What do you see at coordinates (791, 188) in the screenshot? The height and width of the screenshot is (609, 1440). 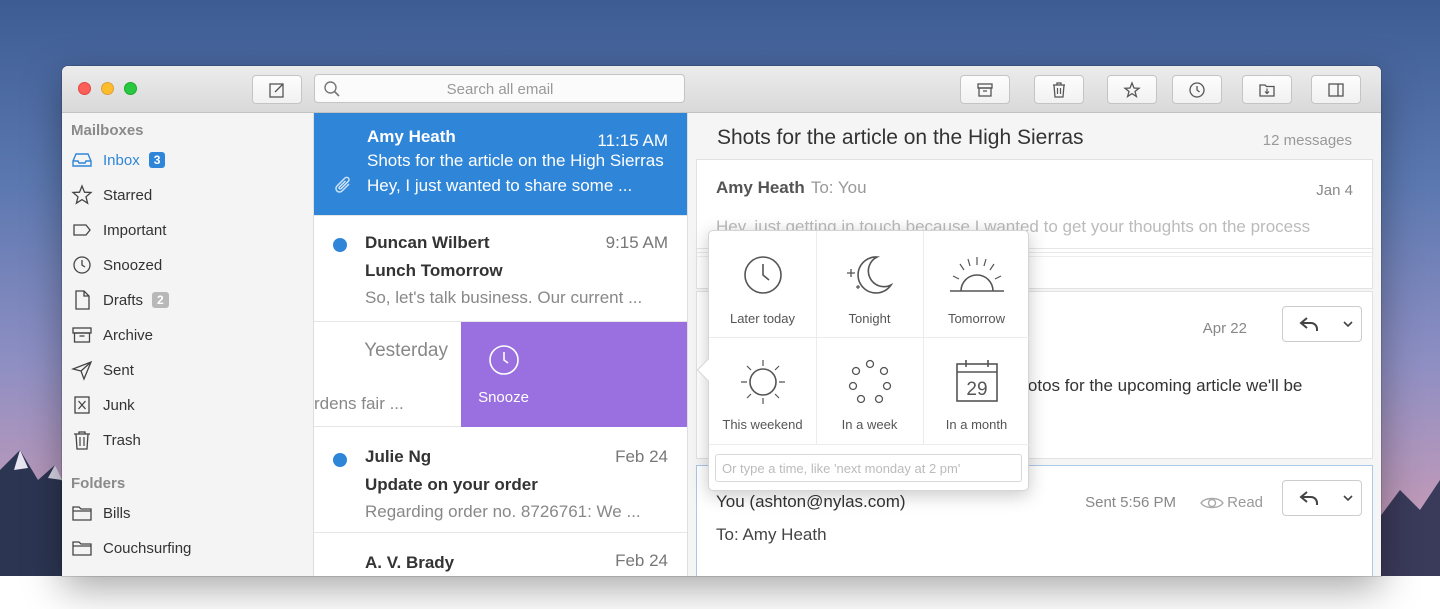 I see `message-header: Amy Heath To: You` at bounding box center [791, 188].